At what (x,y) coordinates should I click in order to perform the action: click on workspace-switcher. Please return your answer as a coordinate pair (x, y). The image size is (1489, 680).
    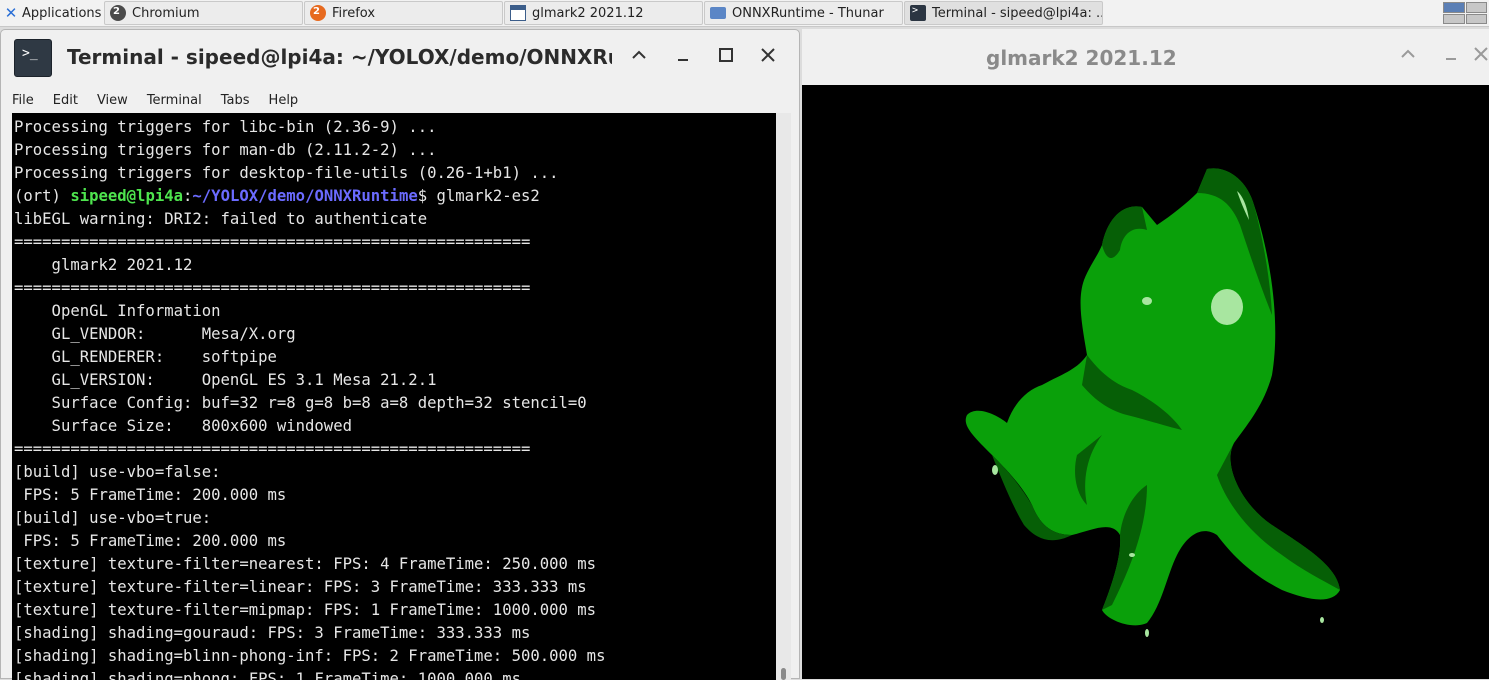
    Looking at the image, I should click on (1465, 13).